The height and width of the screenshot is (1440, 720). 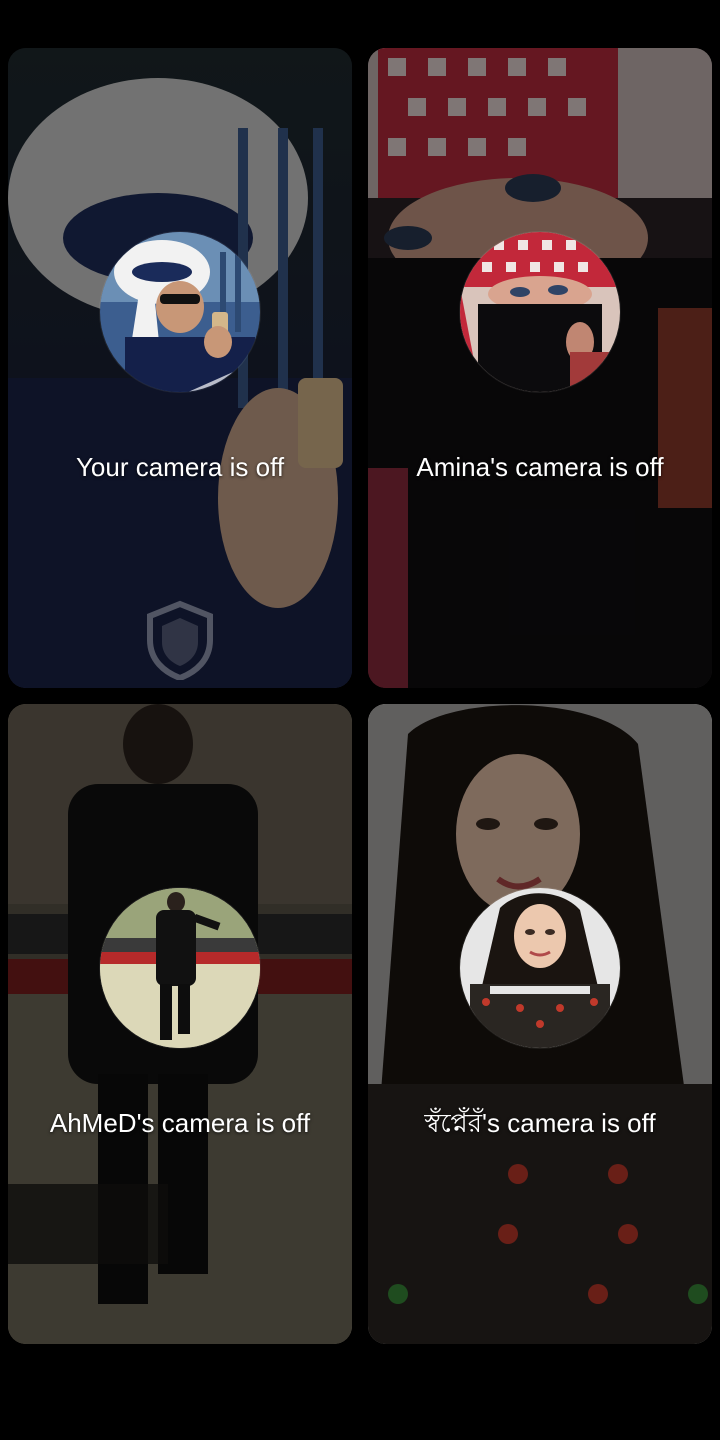 What do you see at coordinates (180, 467) in the screenshot?
I see `camera-off-status: Your camera is off` at bounding box center [180, 467].